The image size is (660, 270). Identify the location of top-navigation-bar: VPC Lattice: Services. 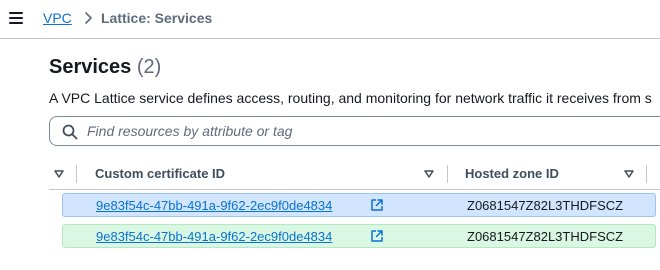
(330, 19).